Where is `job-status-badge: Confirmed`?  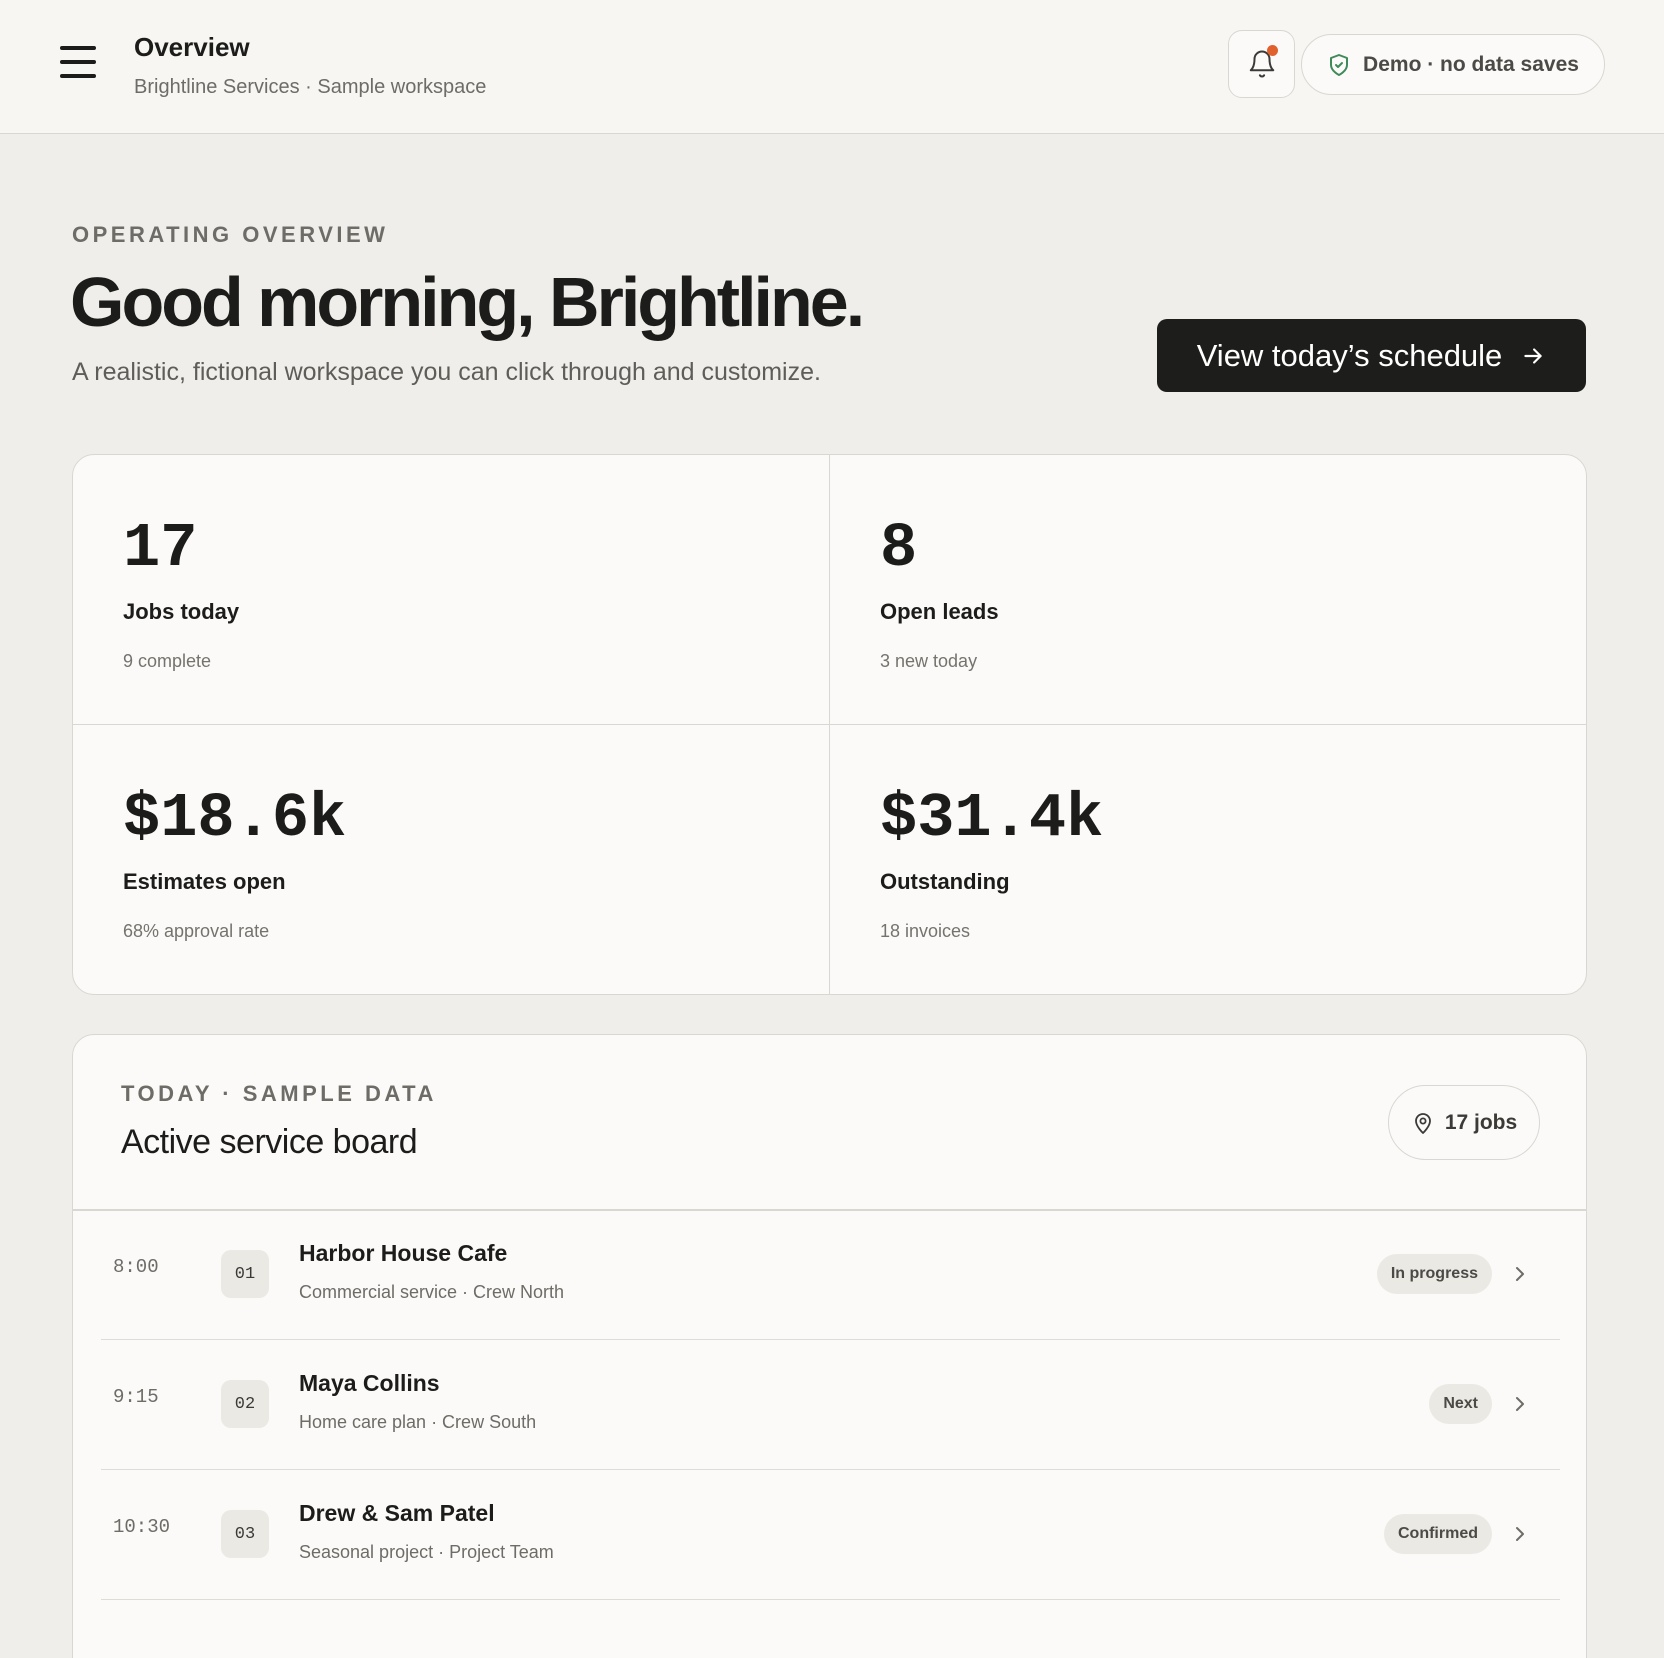
job-status-badge: Confirmed is located at coordinates (1438, 1534).